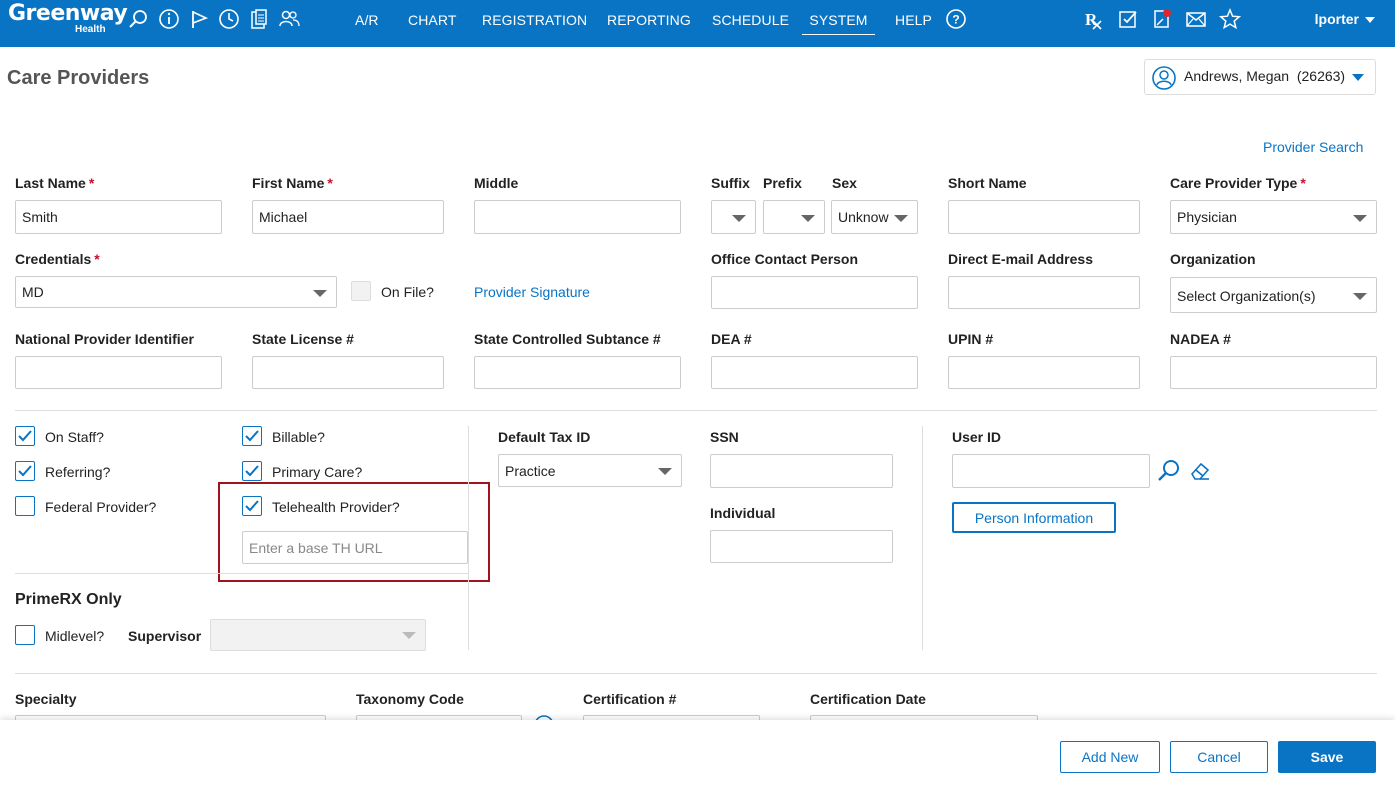 The image size is (1395, 788). I want to click on clock-icon, so click(229, 19).